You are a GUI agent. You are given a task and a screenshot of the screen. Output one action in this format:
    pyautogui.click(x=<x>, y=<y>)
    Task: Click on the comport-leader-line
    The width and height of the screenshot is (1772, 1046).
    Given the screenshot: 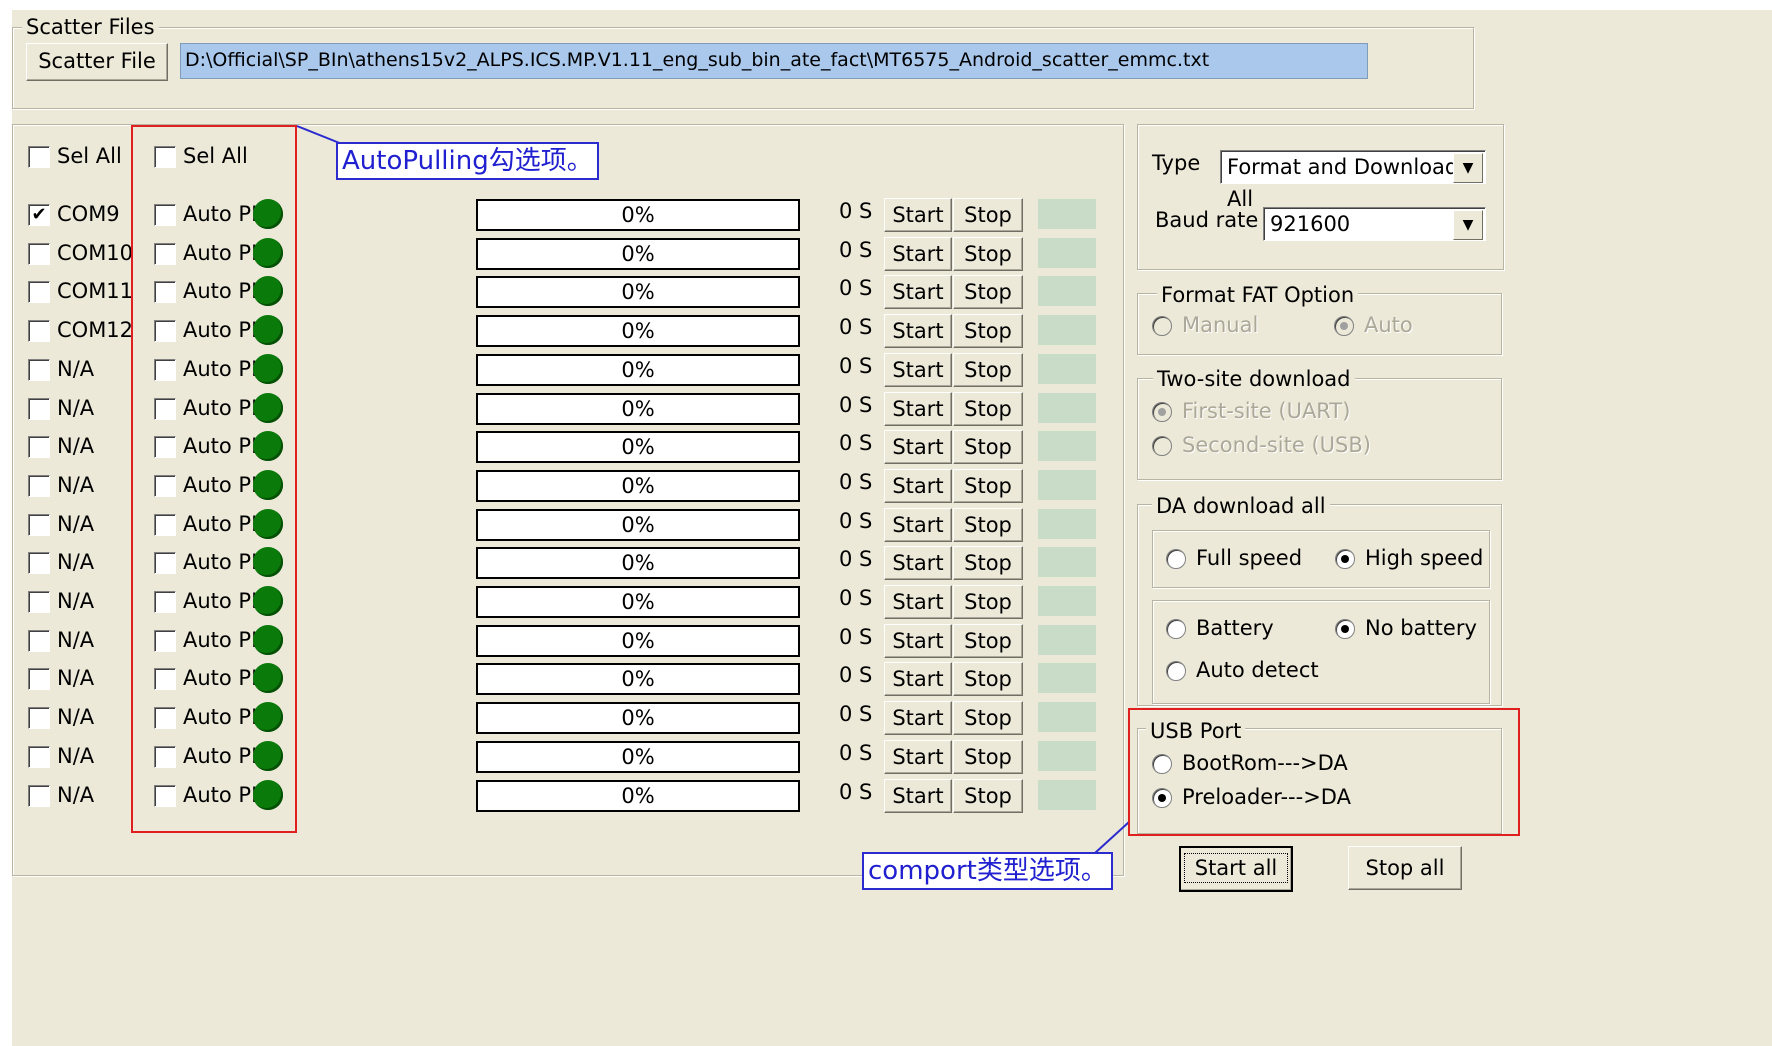 What is the action you would take?
    pyautogui.click(x=1112, y=837)
    